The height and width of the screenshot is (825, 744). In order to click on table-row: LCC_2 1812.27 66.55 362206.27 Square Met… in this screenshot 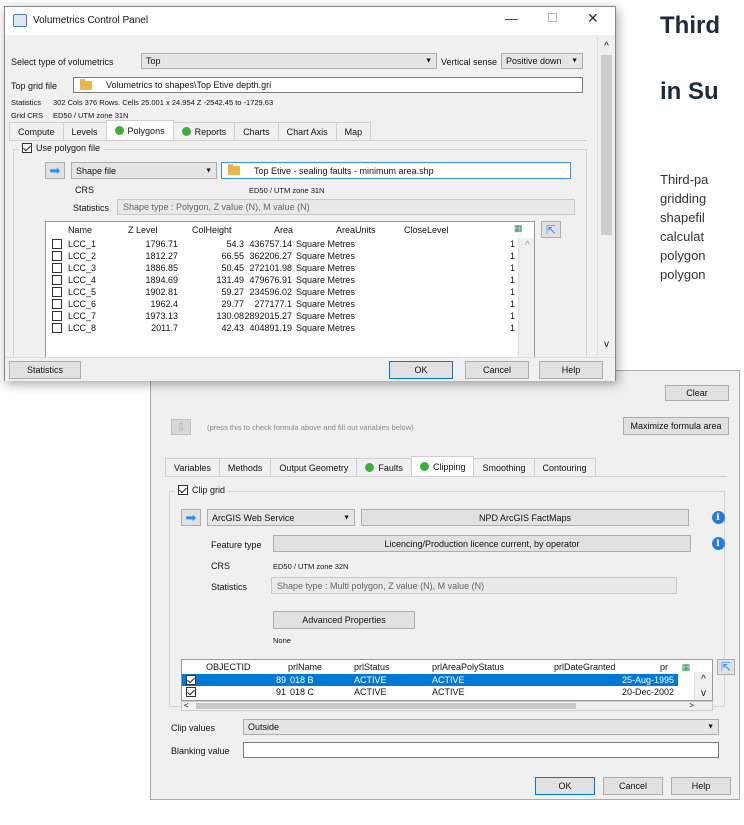, I will do `click(281, 256)`.